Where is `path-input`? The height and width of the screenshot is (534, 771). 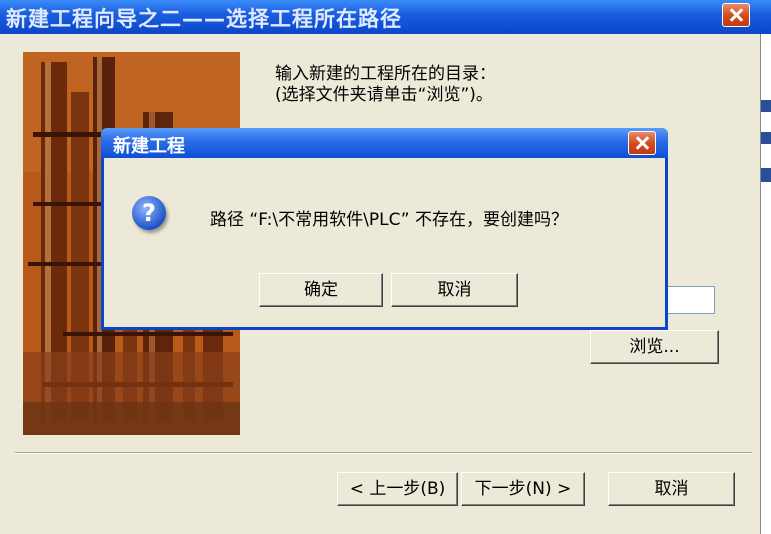 path-input is located at coordinates (687, 300).